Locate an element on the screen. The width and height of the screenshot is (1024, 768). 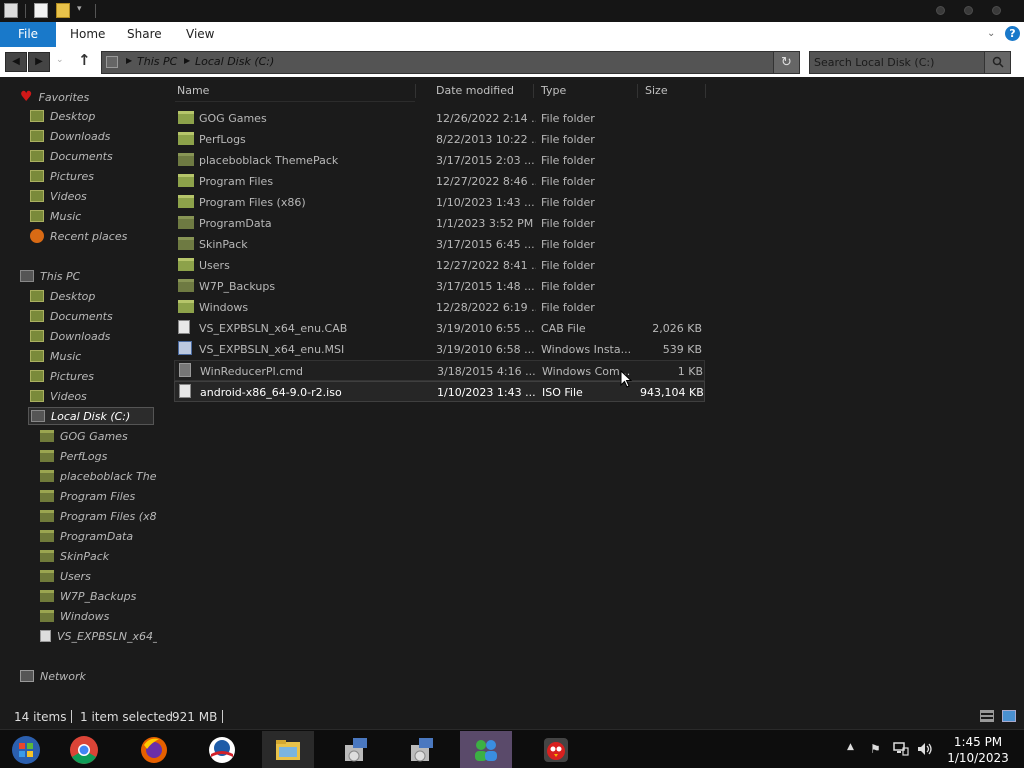
volume-icon is located at coordinates (925, 749).